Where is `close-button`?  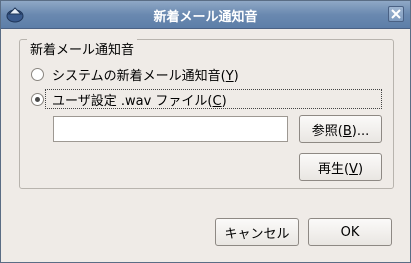 close-button is located at coordinates (396, 14).